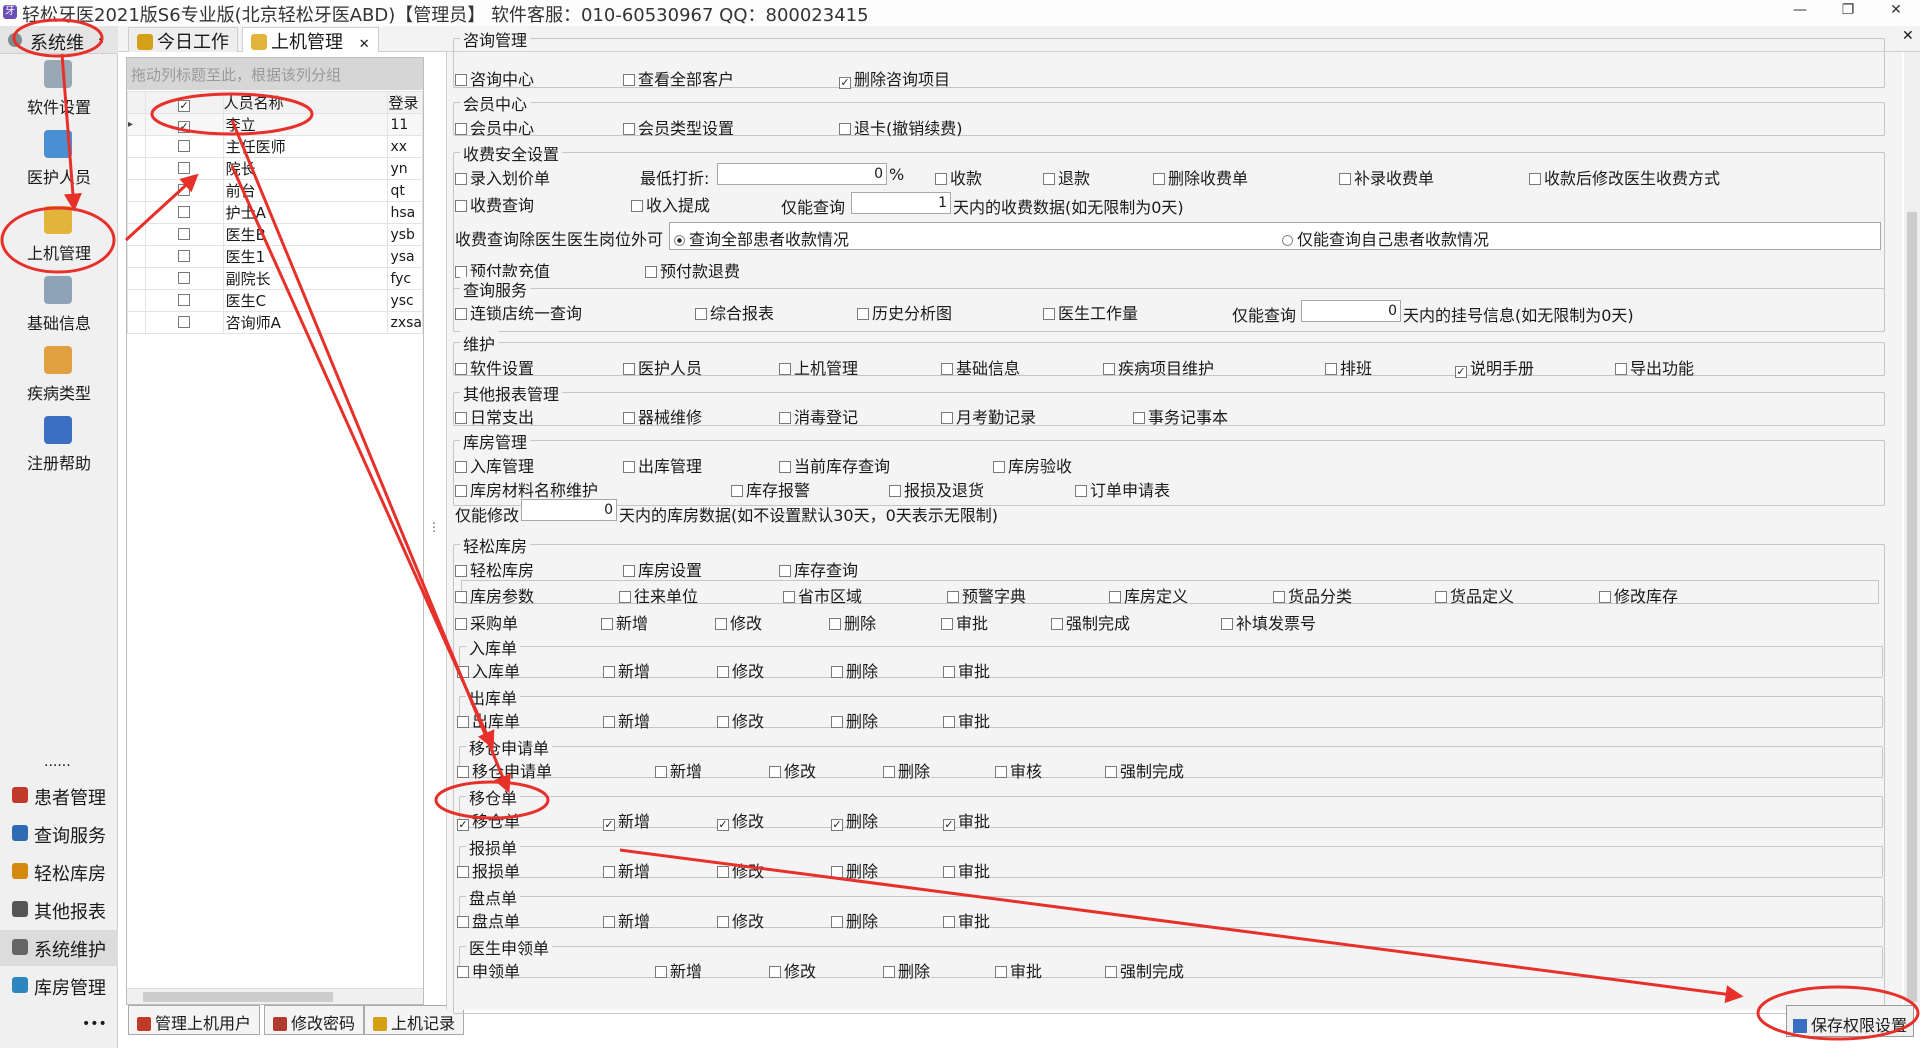  Describe the element at coordinates (488, 670) in the screenshot. I see `permission-checkbox: 入库单` at that location.